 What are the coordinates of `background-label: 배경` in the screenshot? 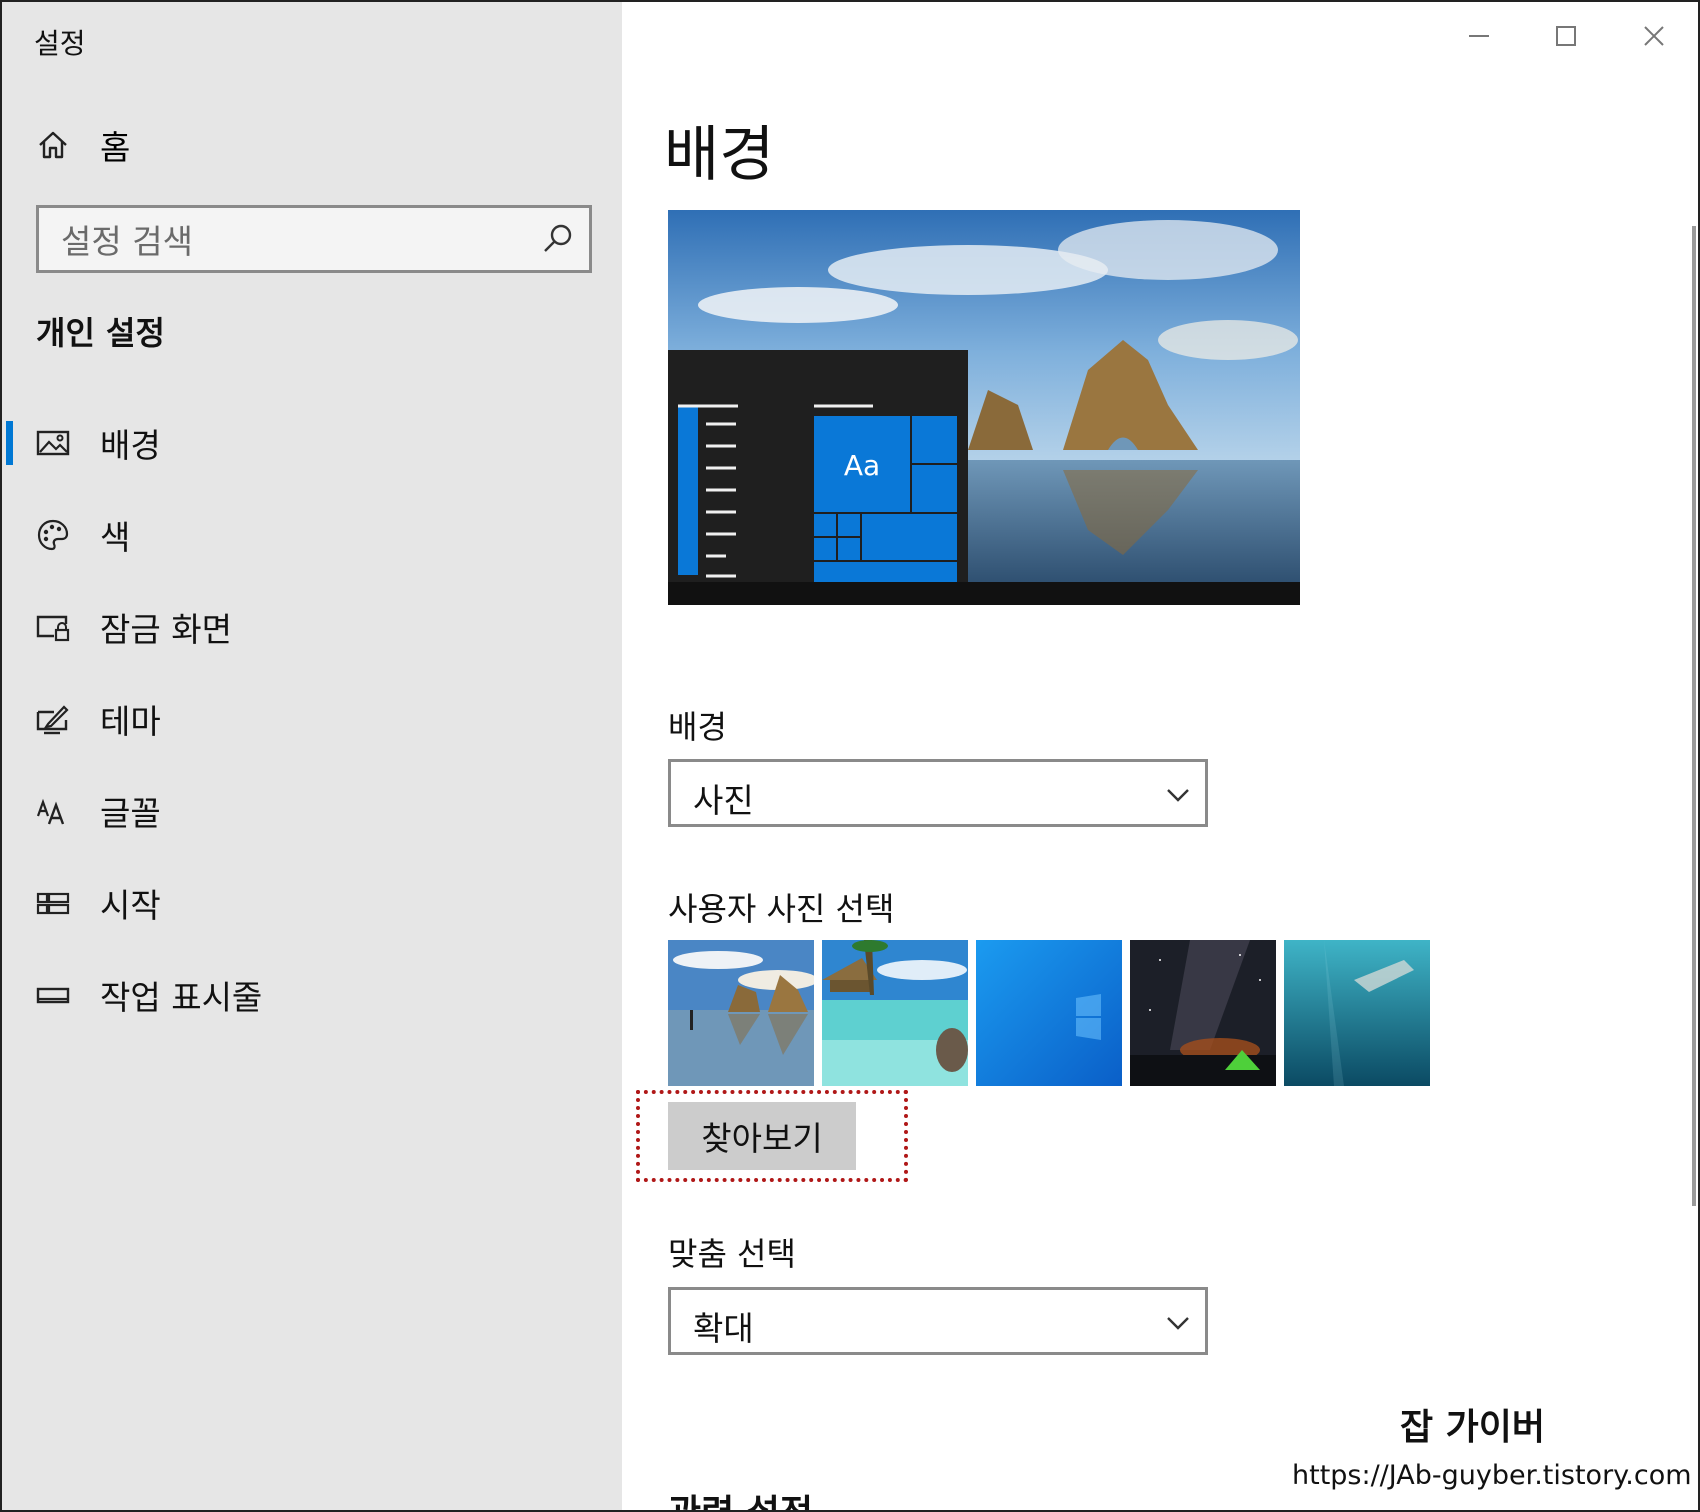 It's located at (697, 727).